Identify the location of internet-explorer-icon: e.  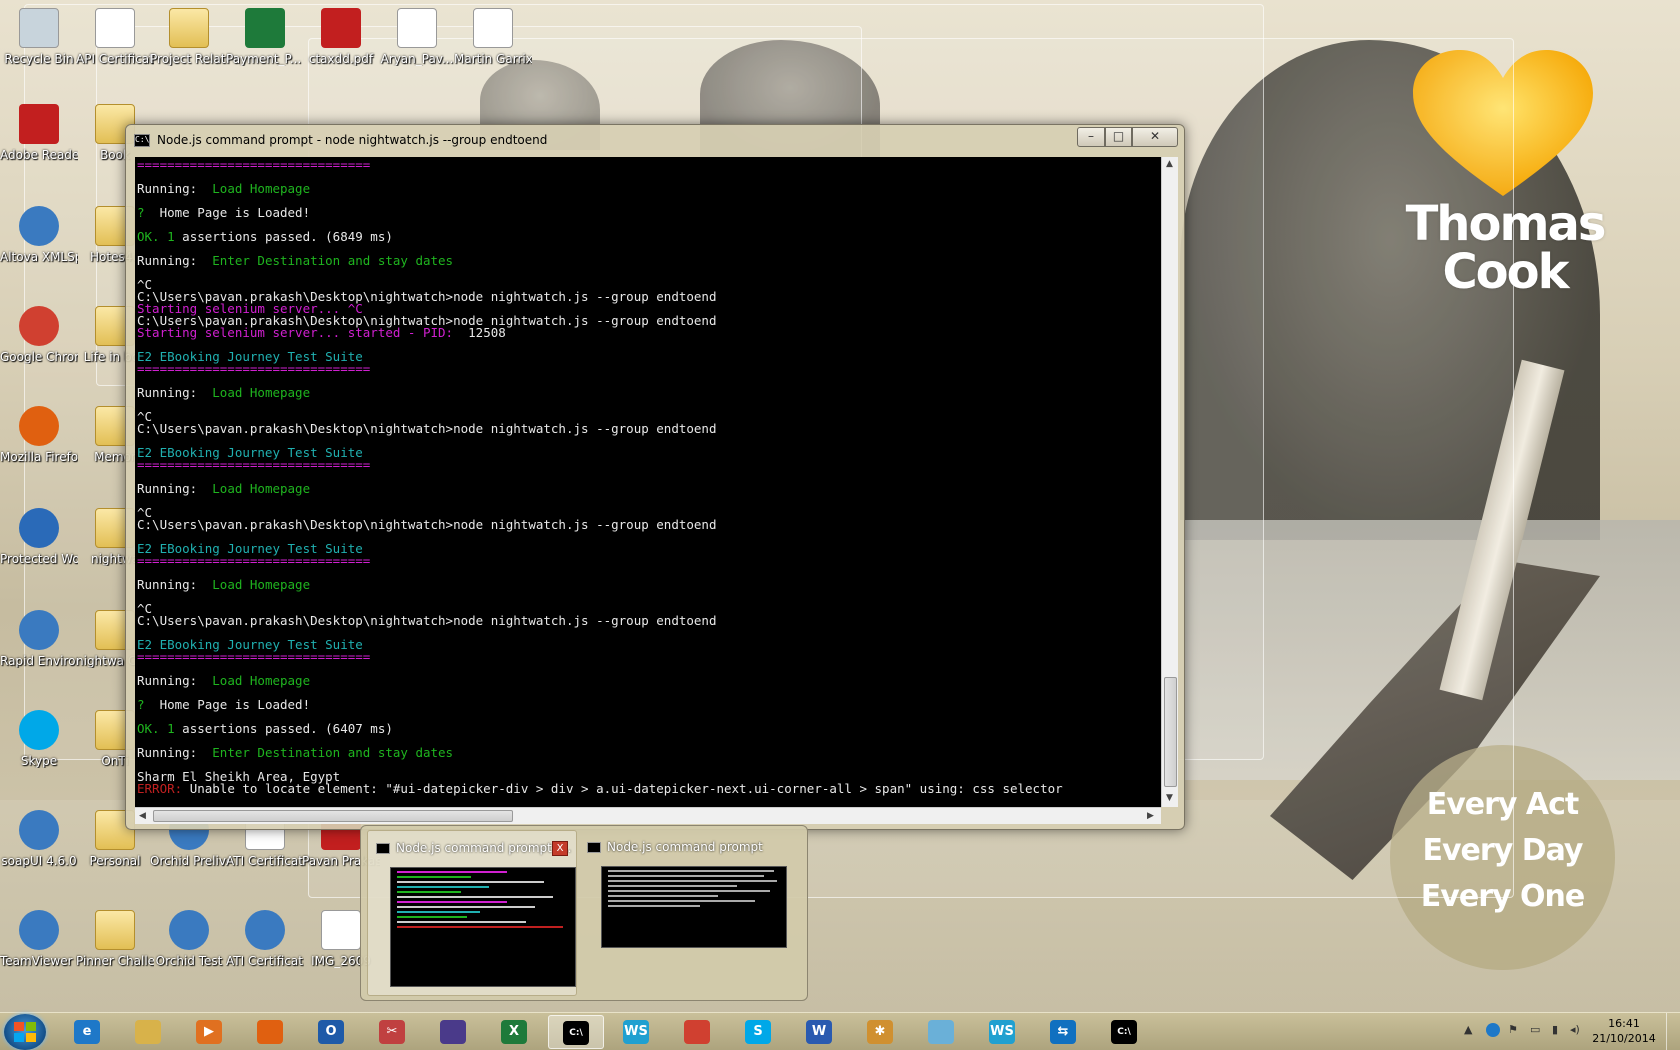
(87, 1032).